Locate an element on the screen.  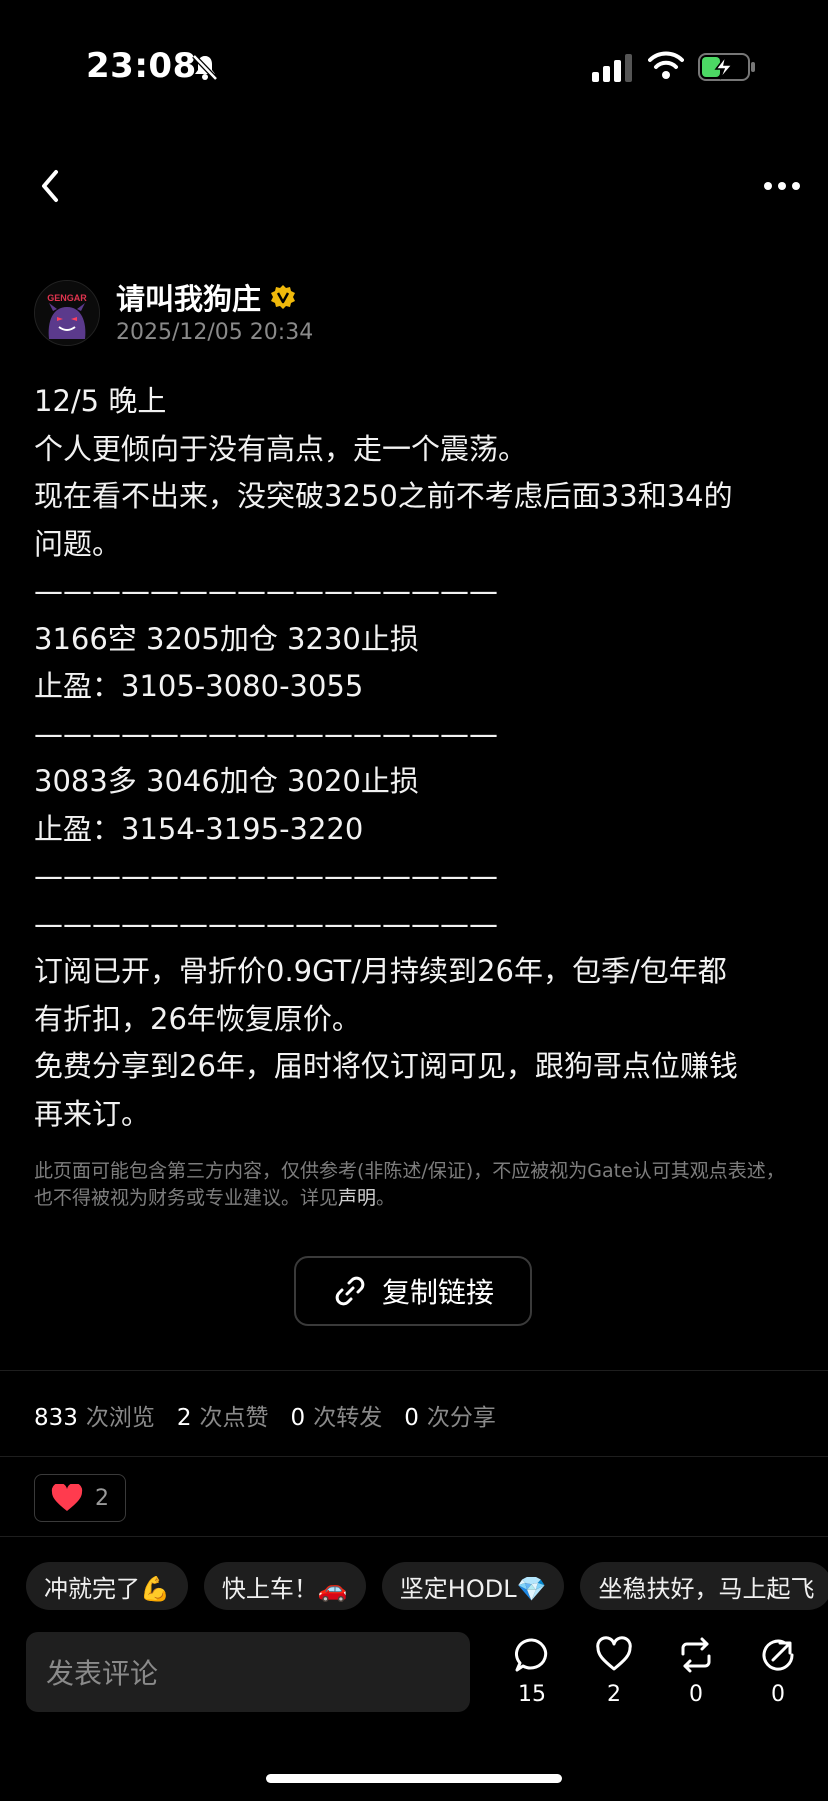
verified-badge-icon is located at coordinates (283, 297).